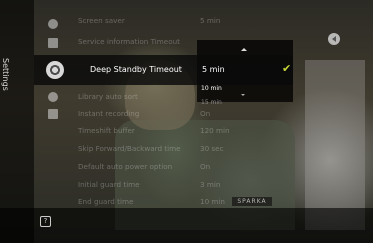 This screenshot has width=373, height=243. Describe the element at coordinates (186, 225) in the screenshot. I see `bottom-bar` at that location.